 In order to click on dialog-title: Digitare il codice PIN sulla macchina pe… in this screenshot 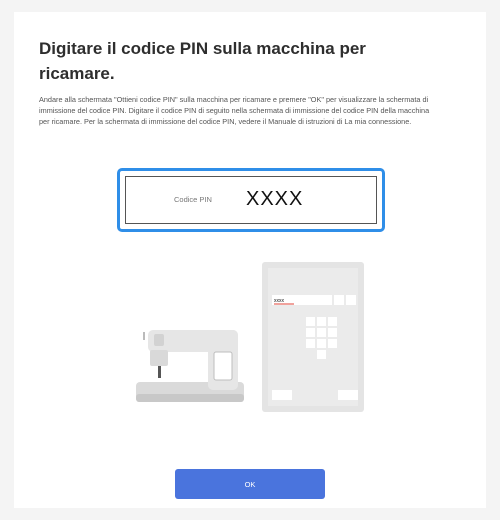, I will do `click(202, 61)`.